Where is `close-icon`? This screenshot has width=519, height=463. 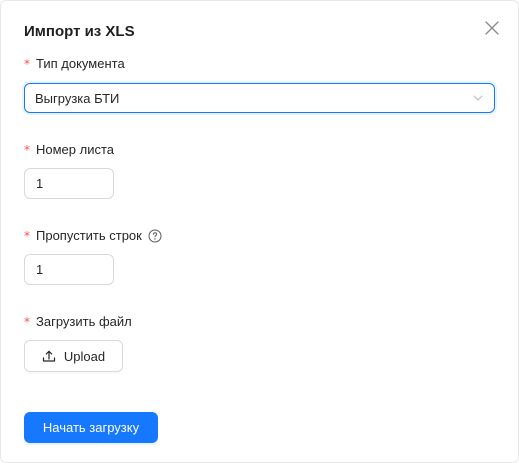
close-icon is located at coordinates (492, 28).